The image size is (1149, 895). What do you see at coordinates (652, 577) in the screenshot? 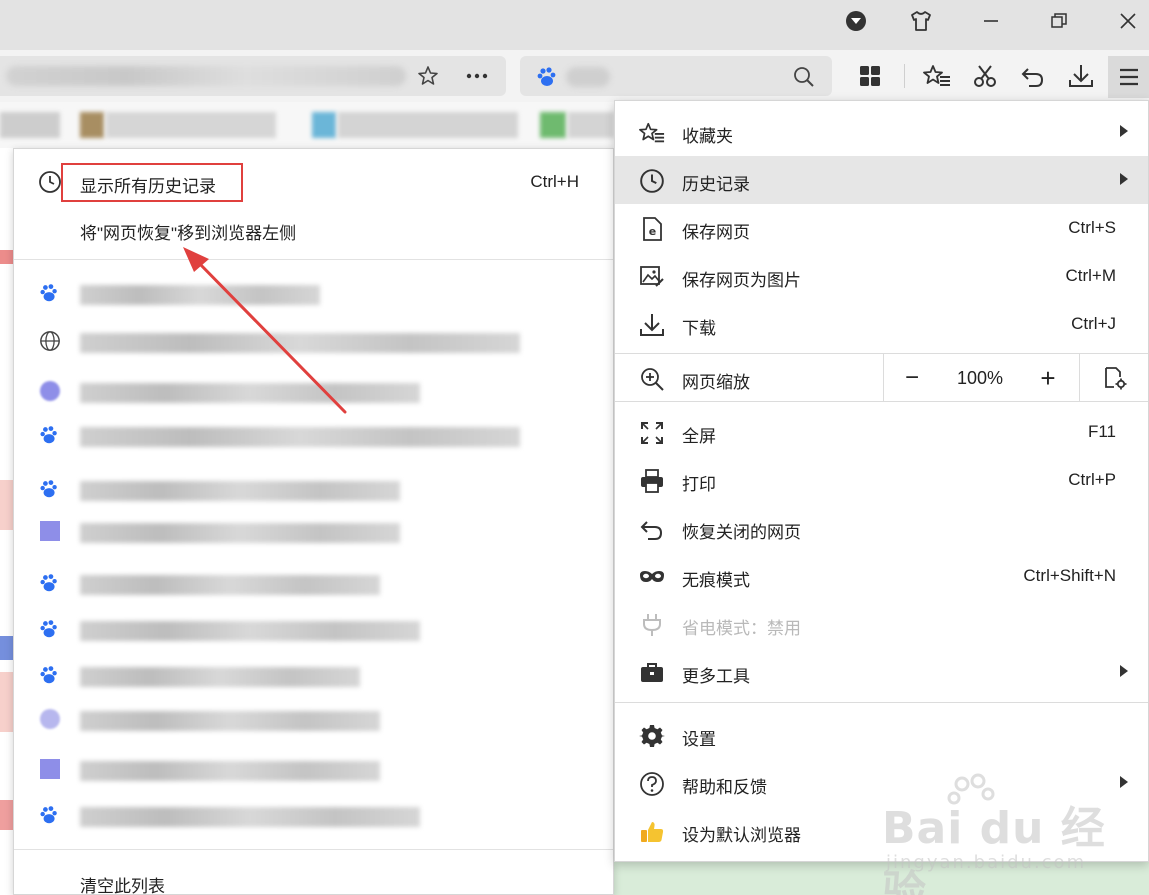
I see `incognito-mask-icon` at bounding box center [652, 577].